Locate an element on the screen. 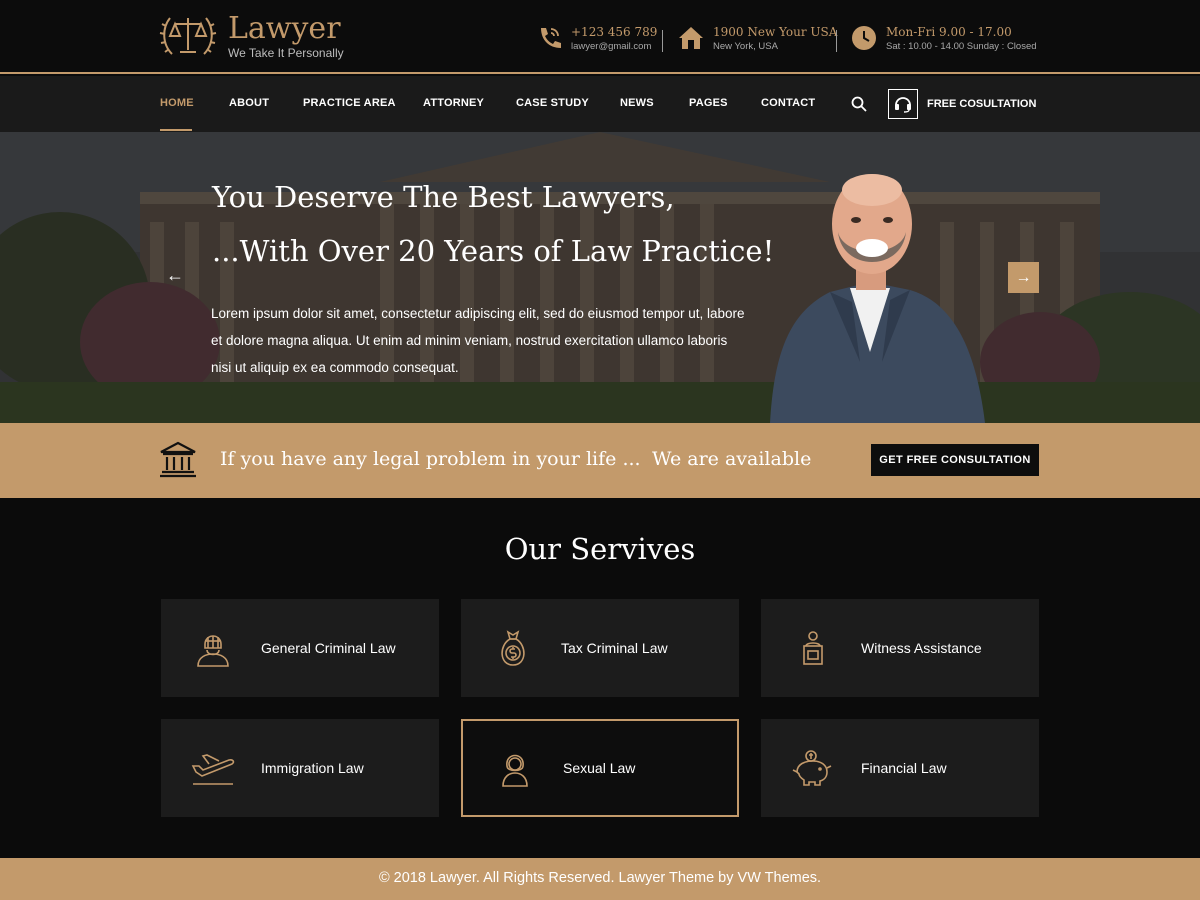  service-label: Witness Assistance is located at coordinates (921, 648).